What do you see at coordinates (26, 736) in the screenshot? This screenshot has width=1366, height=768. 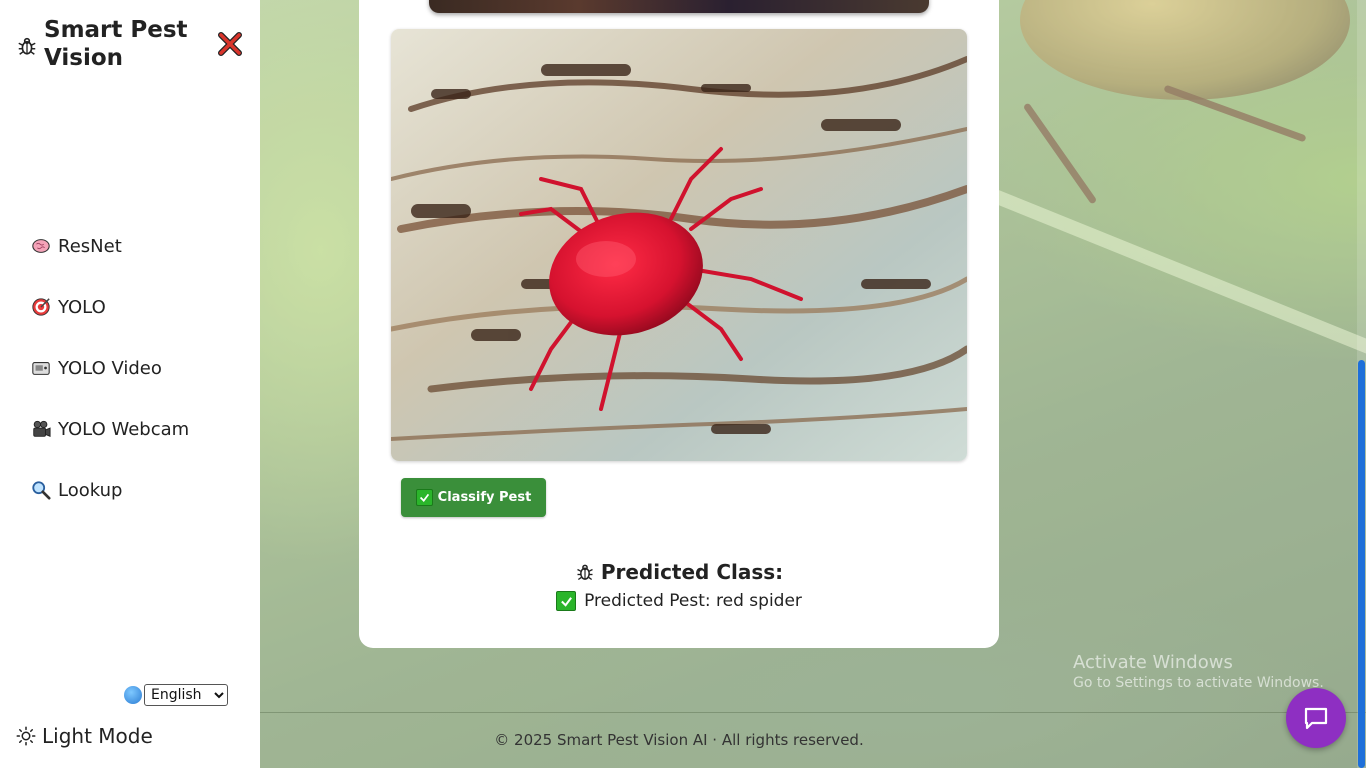 I see `sun-icon` at bounding box center [26, 736].